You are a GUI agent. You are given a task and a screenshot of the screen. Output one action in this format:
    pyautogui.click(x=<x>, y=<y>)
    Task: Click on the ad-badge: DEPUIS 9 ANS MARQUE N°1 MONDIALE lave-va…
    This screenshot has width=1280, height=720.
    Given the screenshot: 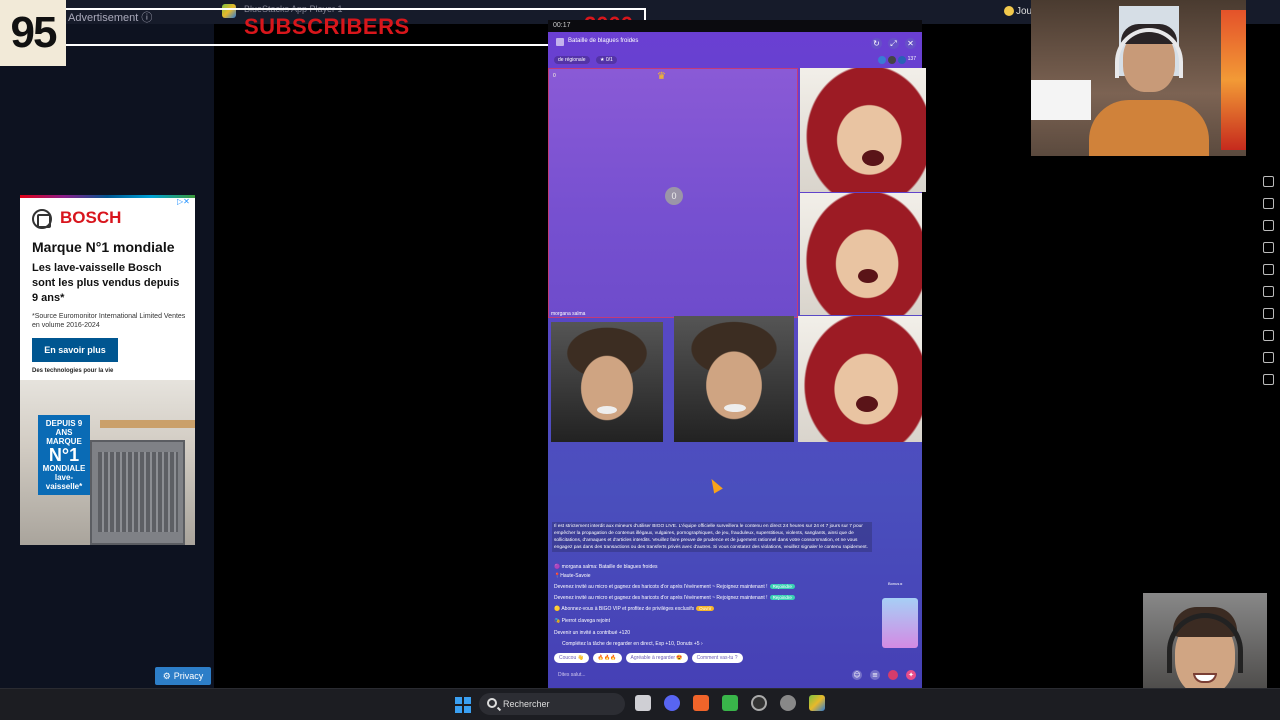 What is the action you would take?
    pyautogui.click(x=64, y=455)
    